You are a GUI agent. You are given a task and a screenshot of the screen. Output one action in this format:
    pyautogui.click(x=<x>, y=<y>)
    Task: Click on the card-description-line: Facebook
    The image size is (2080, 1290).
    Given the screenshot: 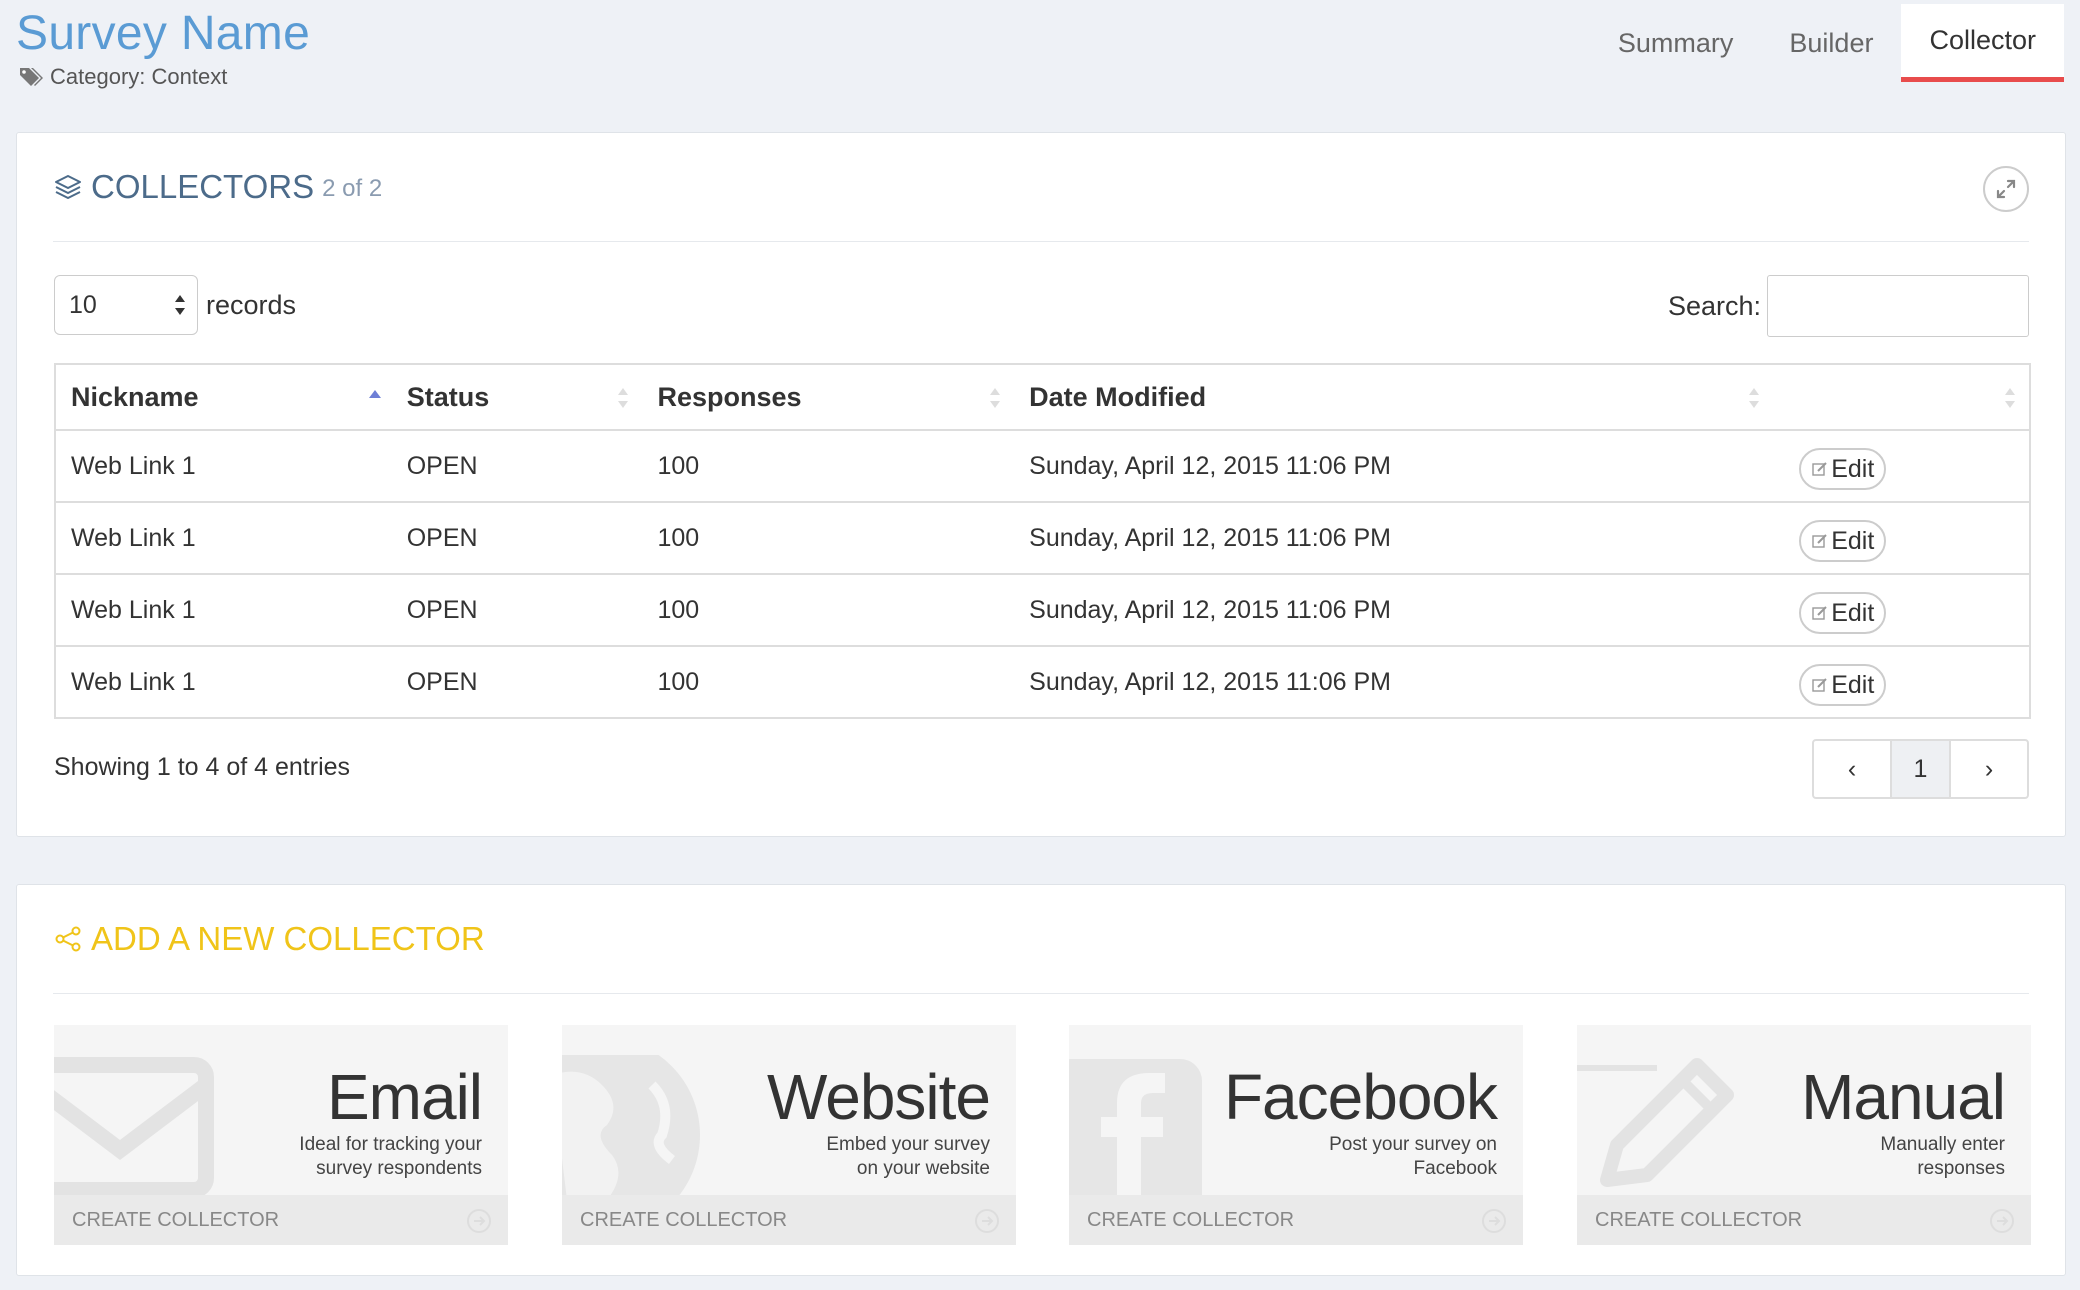 What is the action you would take?
    pyautogui.click(x=1455, y=1168)
    